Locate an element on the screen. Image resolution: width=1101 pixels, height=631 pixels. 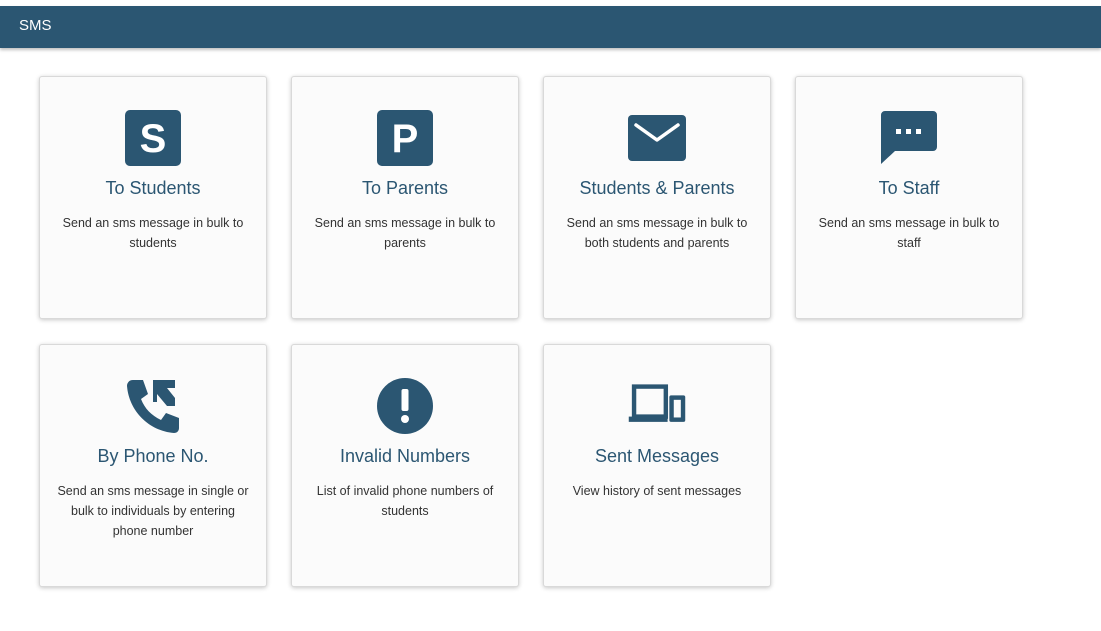
phone-forward-icon is located at coordinates (153, 406).